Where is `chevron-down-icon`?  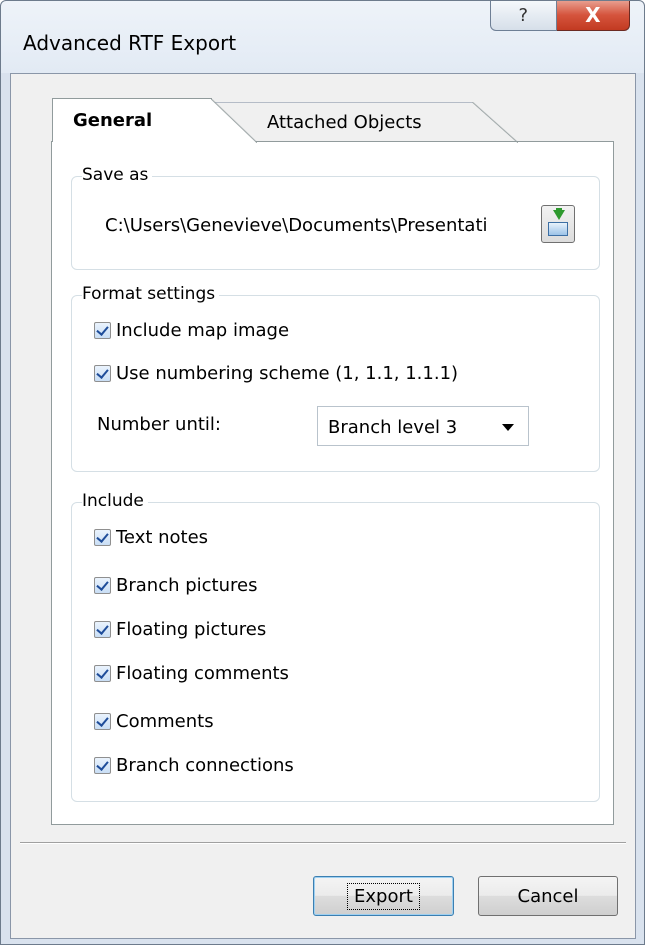 chevron-down-icon is located at coordinates (508, 427).